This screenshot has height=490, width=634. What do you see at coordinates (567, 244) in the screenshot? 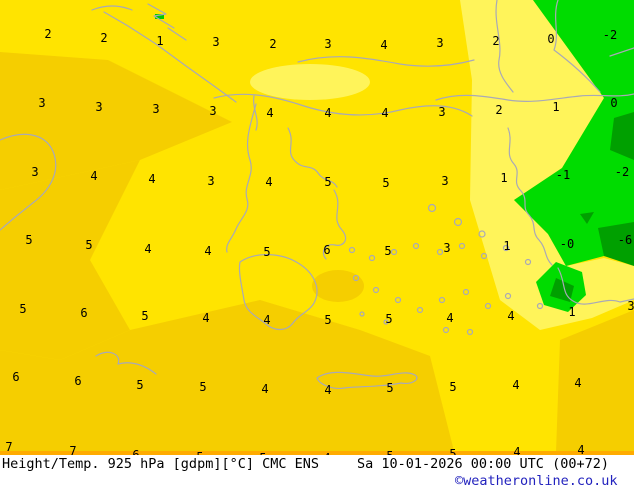
I see `temp-value: -0` at bounding box center [567, 244].